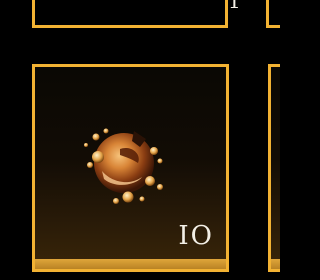 This screenshot has width=320, height=280. What do you see at coordinates (235, 6) in the screenshot?
I see `slot-count-top: 1` at bounding box center [235, 6].